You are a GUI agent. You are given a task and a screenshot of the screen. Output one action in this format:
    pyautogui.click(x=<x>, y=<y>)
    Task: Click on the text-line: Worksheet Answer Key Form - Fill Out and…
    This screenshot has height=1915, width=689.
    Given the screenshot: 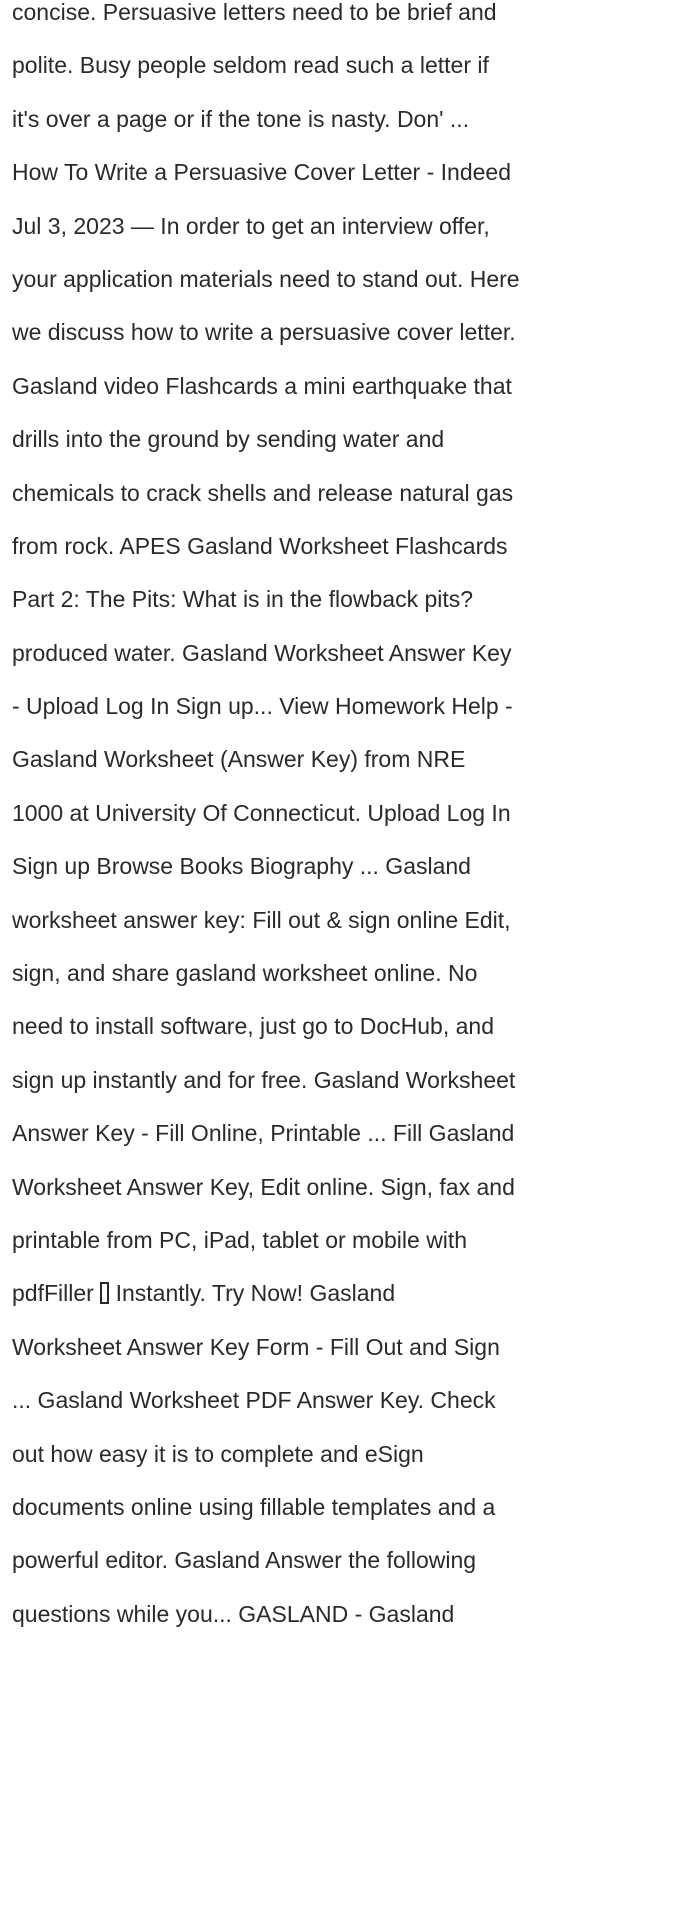 What is the action you would take?
    pyautogui.click(x=256, y=1346)
    